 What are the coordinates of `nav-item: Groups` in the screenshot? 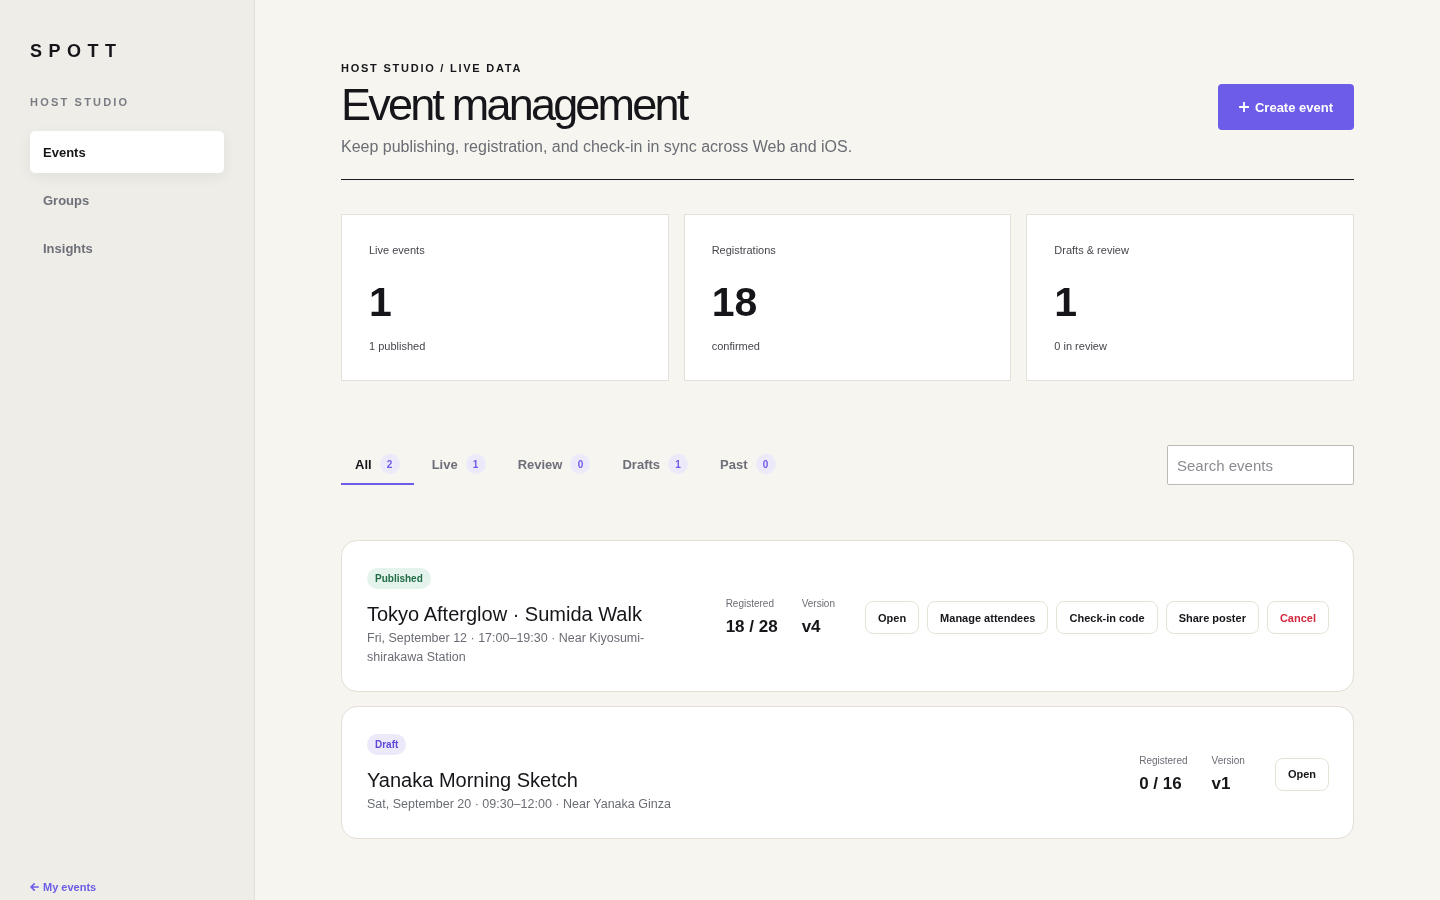 It's located at (127, 200).